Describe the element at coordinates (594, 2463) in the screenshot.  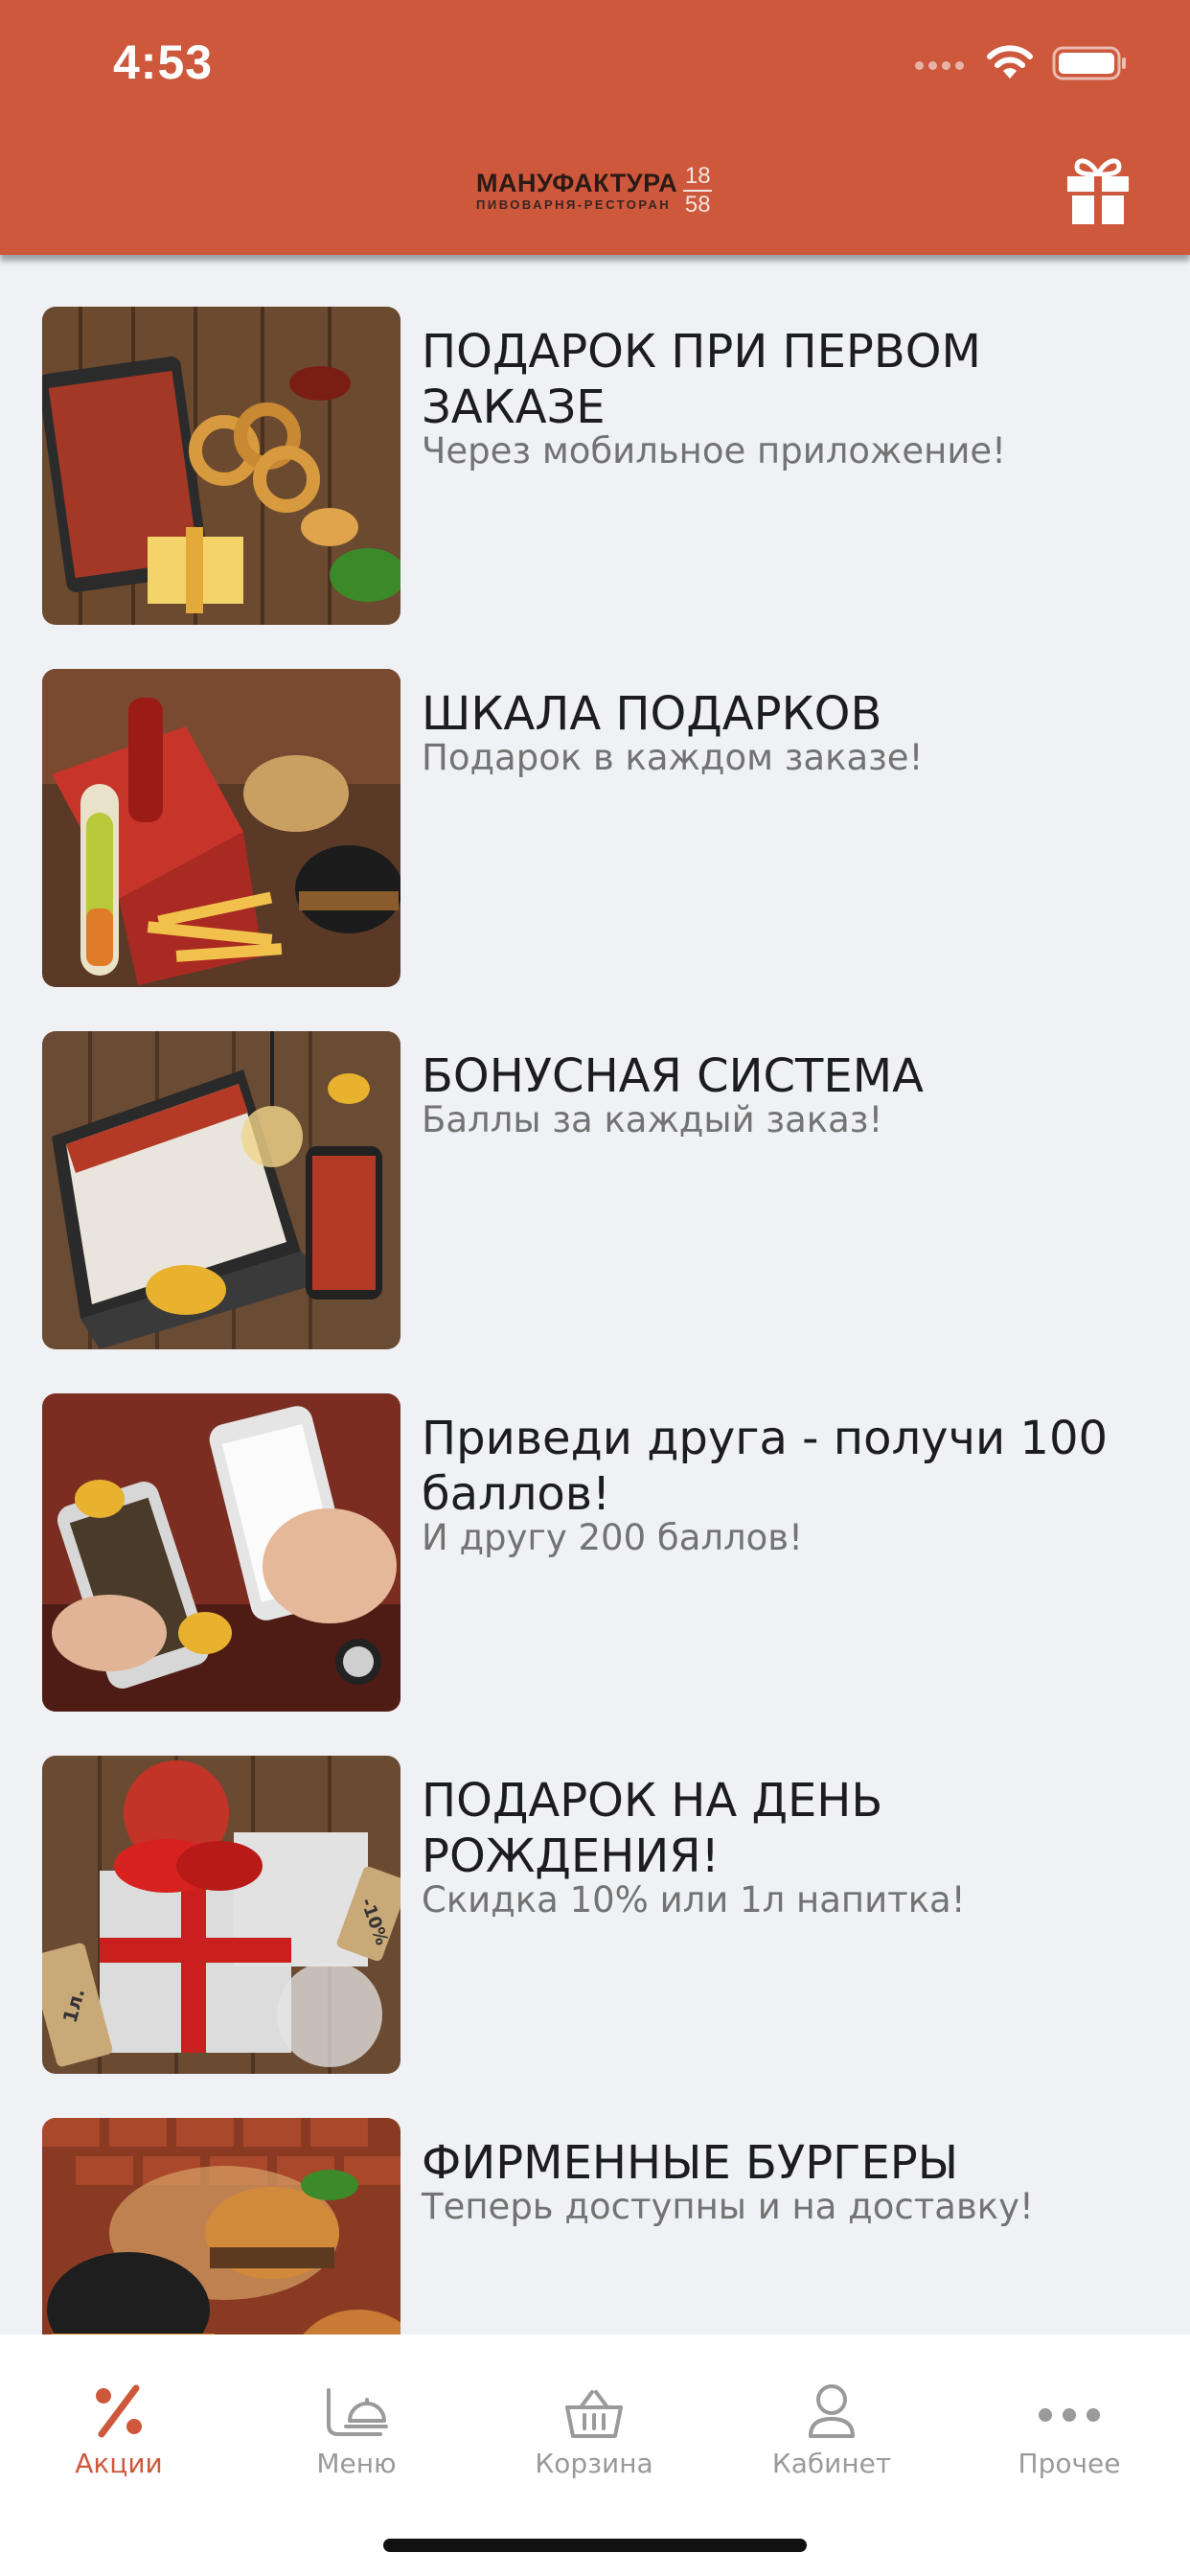
I see `tab-label: Корзина` at that location.